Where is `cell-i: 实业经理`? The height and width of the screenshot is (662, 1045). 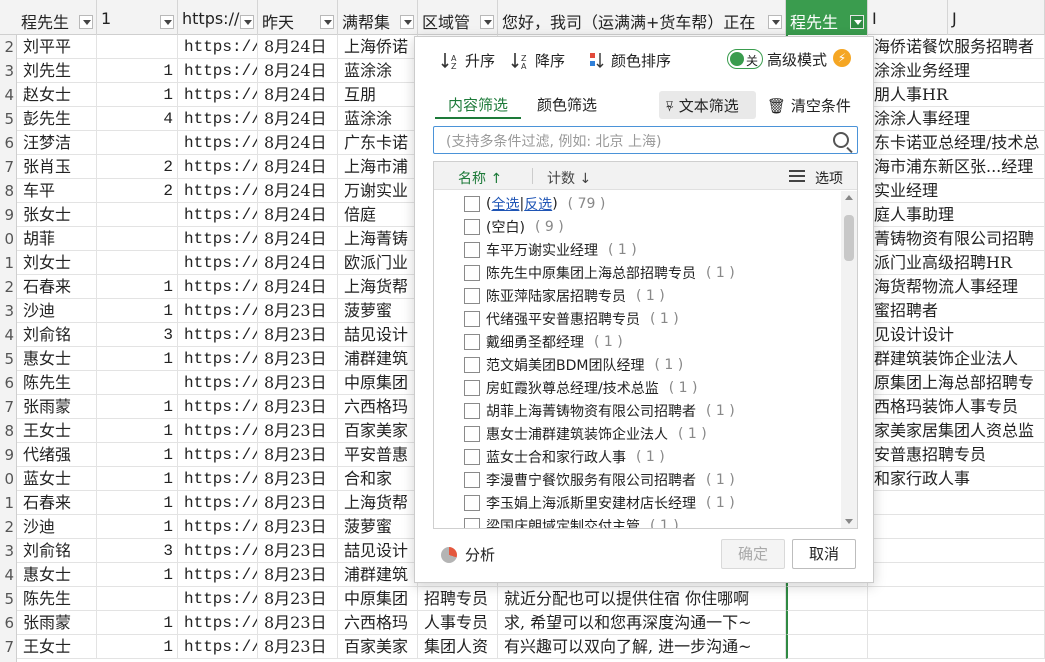
cell-i: 实业经理 is located at coordinates (956, 191).